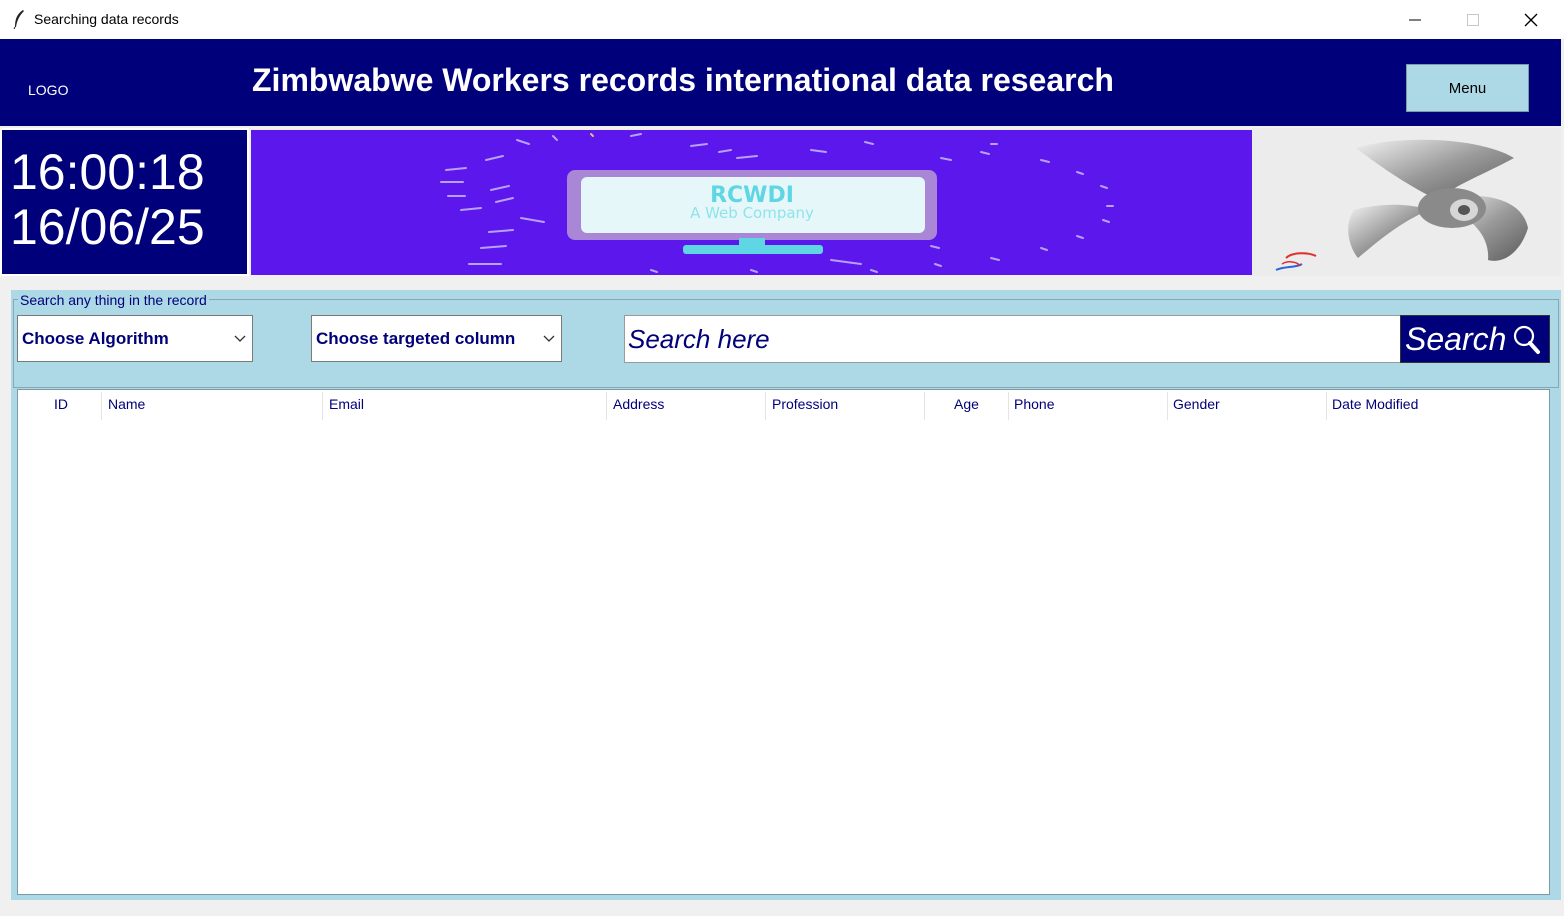 This screenshot has width=1564, height=916. What do you see at coordinates (1375, 404) in the screenshot?
I see `column-header-date-modified: Date Modified` at bounding box center [1375, 404].